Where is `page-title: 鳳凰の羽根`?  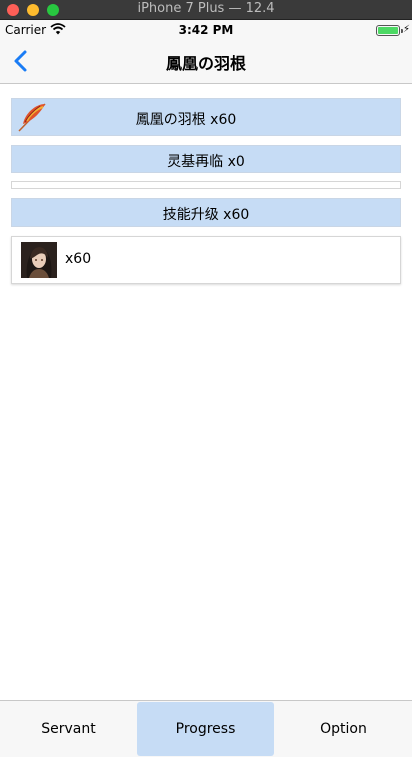
page-title: 鳳凰の羽根 is located at coordinates (205, 63).